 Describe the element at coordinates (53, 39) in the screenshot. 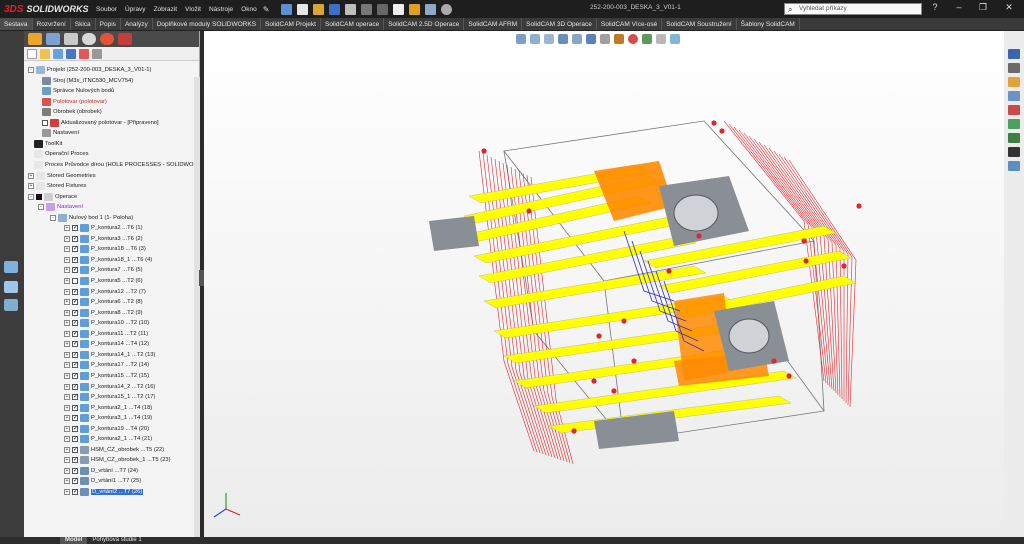

I see `property-manager-tab-icon` at that location.